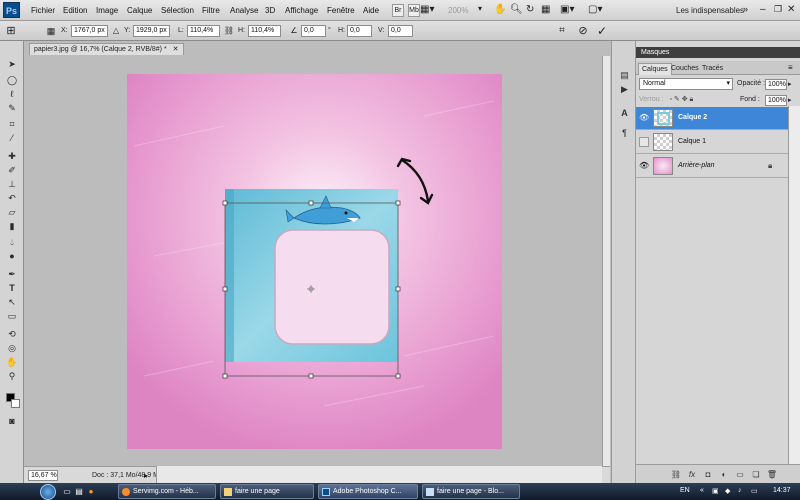 This screenshot has height=500, width=800. I want to click on vertical-scrollbar, so click(606, 261).